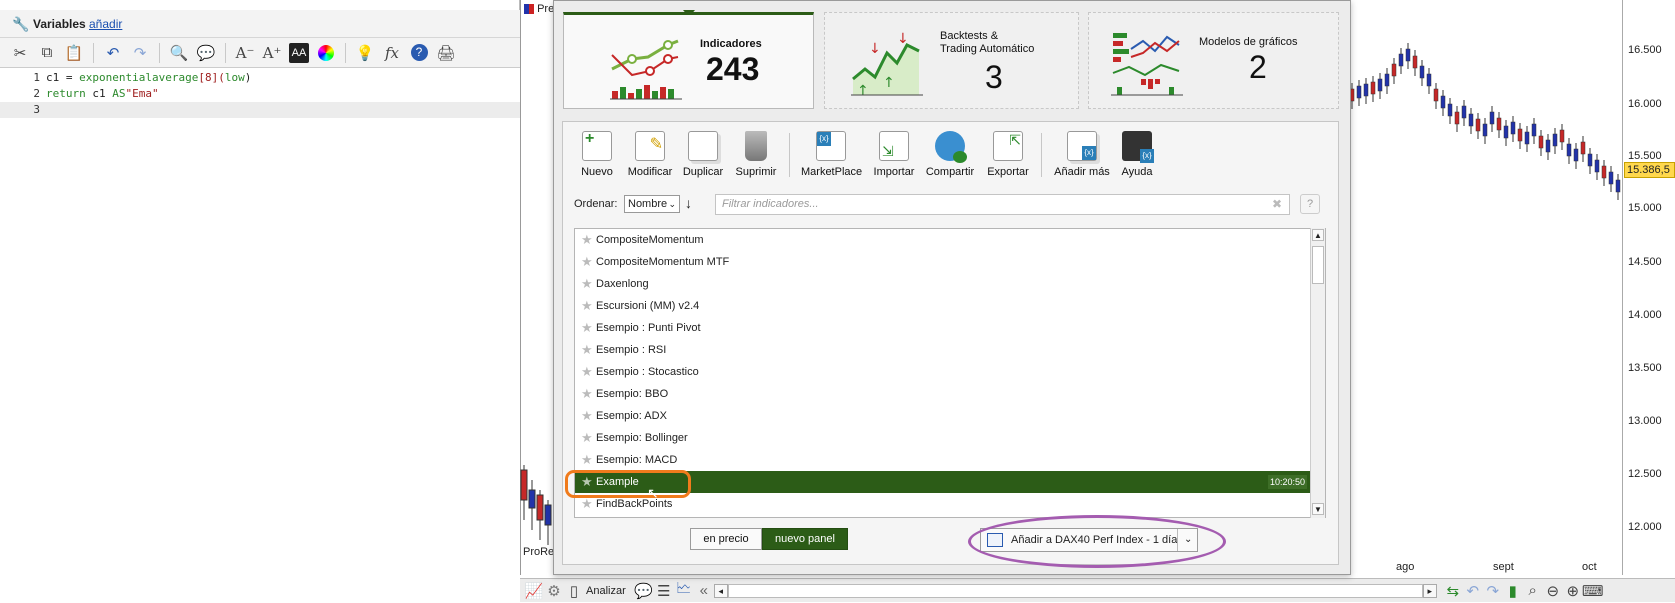 The width and height of the screenshot is (1675, 603). I want to click on horizontal-scrollbar, so click(1075, 590).